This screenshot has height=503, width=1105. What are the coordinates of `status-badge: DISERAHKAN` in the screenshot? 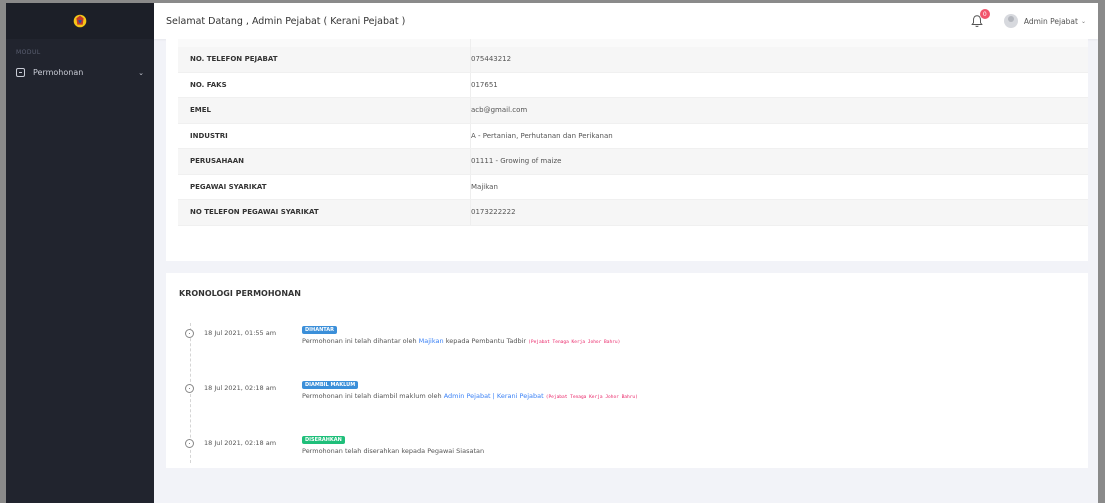 It's located at (323, 440).